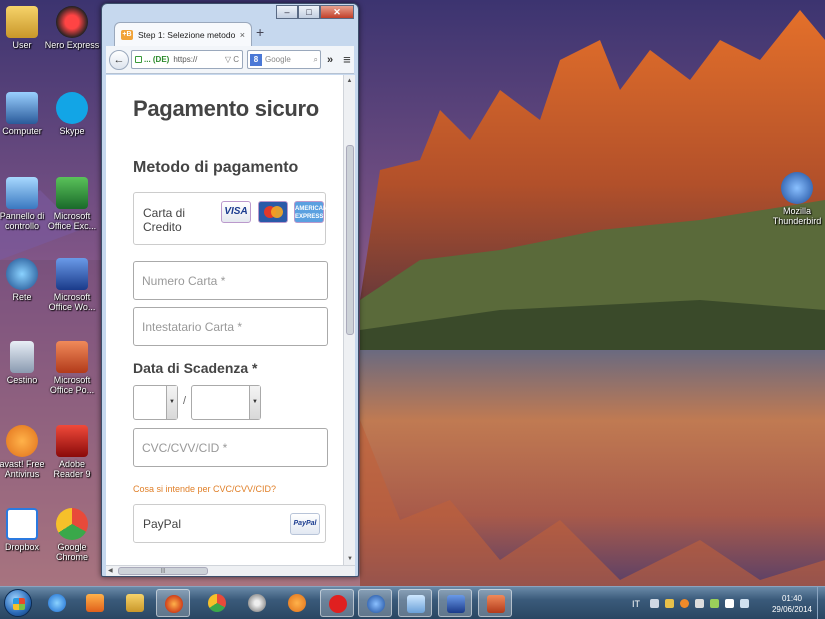 The image size is (825, 619). Describe the element at coordinates (72, 114) in the screenshot. I see `desktop-icon-skype: Skype` at that location.